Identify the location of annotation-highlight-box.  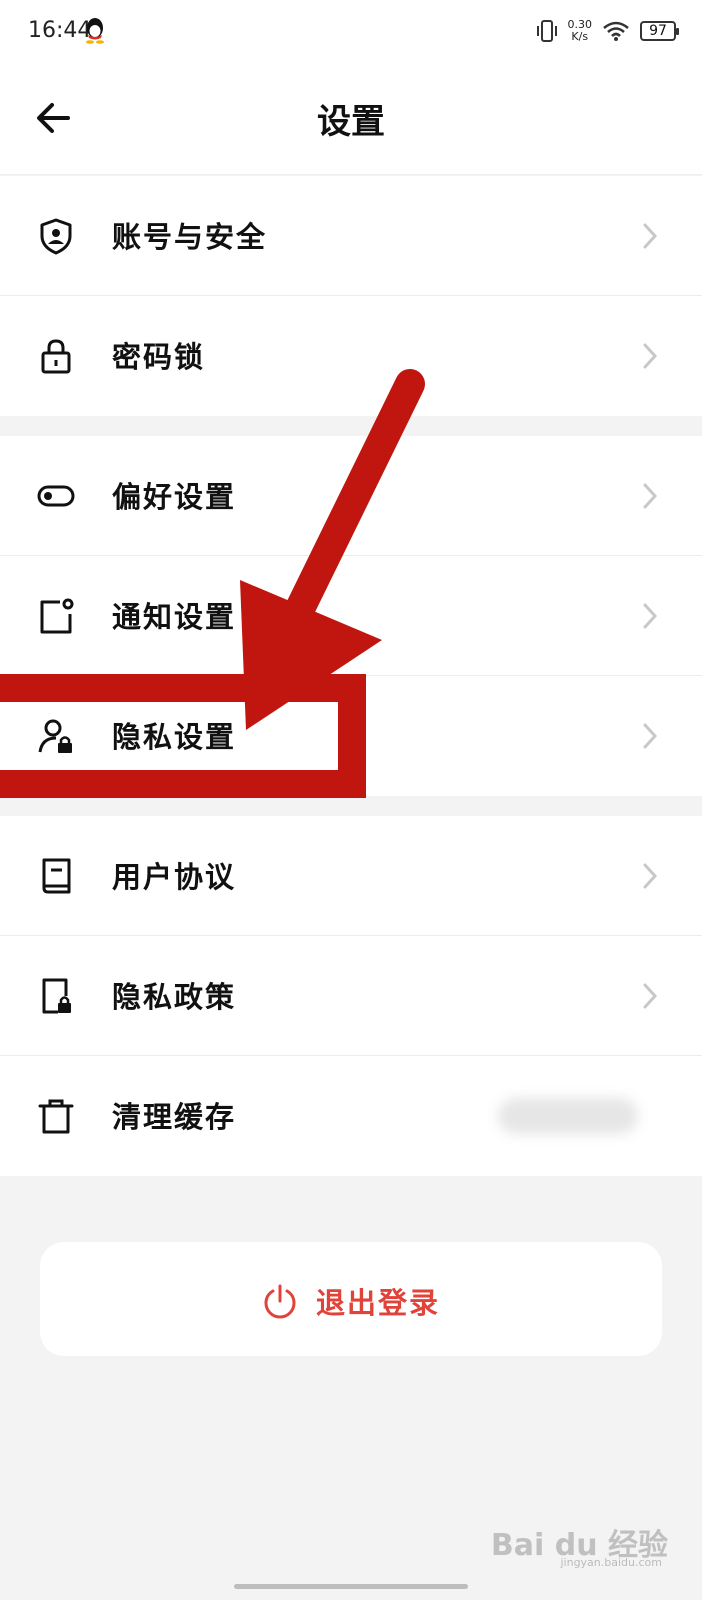
(183, 736).